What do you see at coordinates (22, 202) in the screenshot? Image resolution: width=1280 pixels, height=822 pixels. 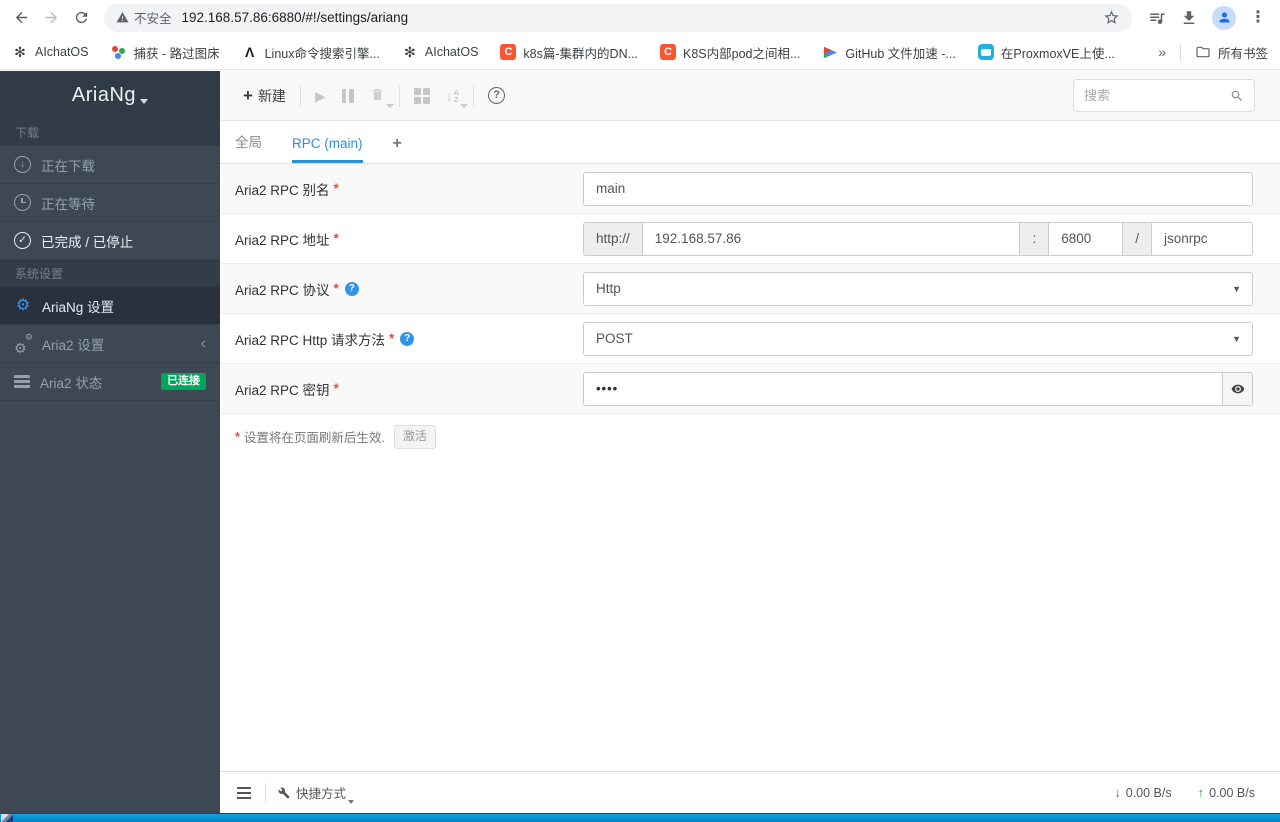 I see `clock-icon` at bounding box center [22, 202].